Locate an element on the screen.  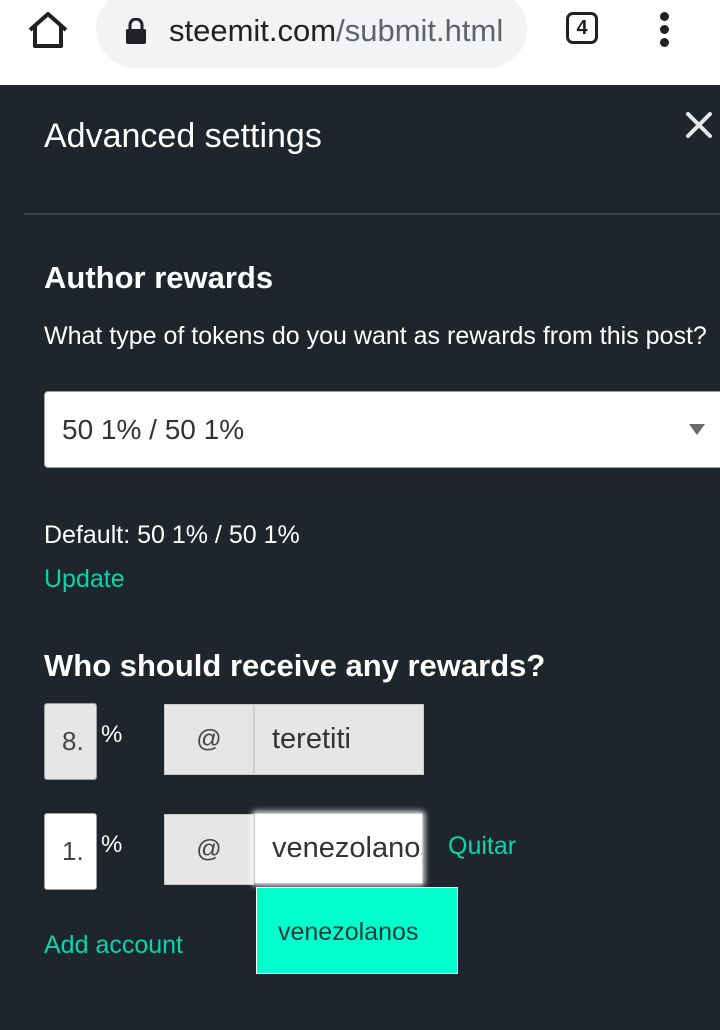
remove-beneficiary-link: Quitar is located at coordinates (482, 846).